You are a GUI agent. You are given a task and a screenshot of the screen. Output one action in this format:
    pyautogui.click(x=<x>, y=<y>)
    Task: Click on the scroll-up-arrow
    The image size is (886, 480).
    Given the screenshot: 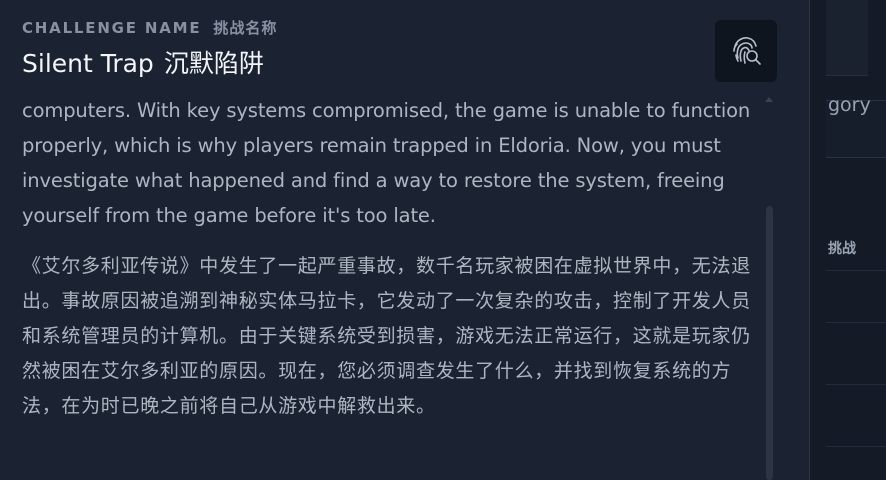 What is the action you would take?
    pyautogui.click(x=769, y=99)
    